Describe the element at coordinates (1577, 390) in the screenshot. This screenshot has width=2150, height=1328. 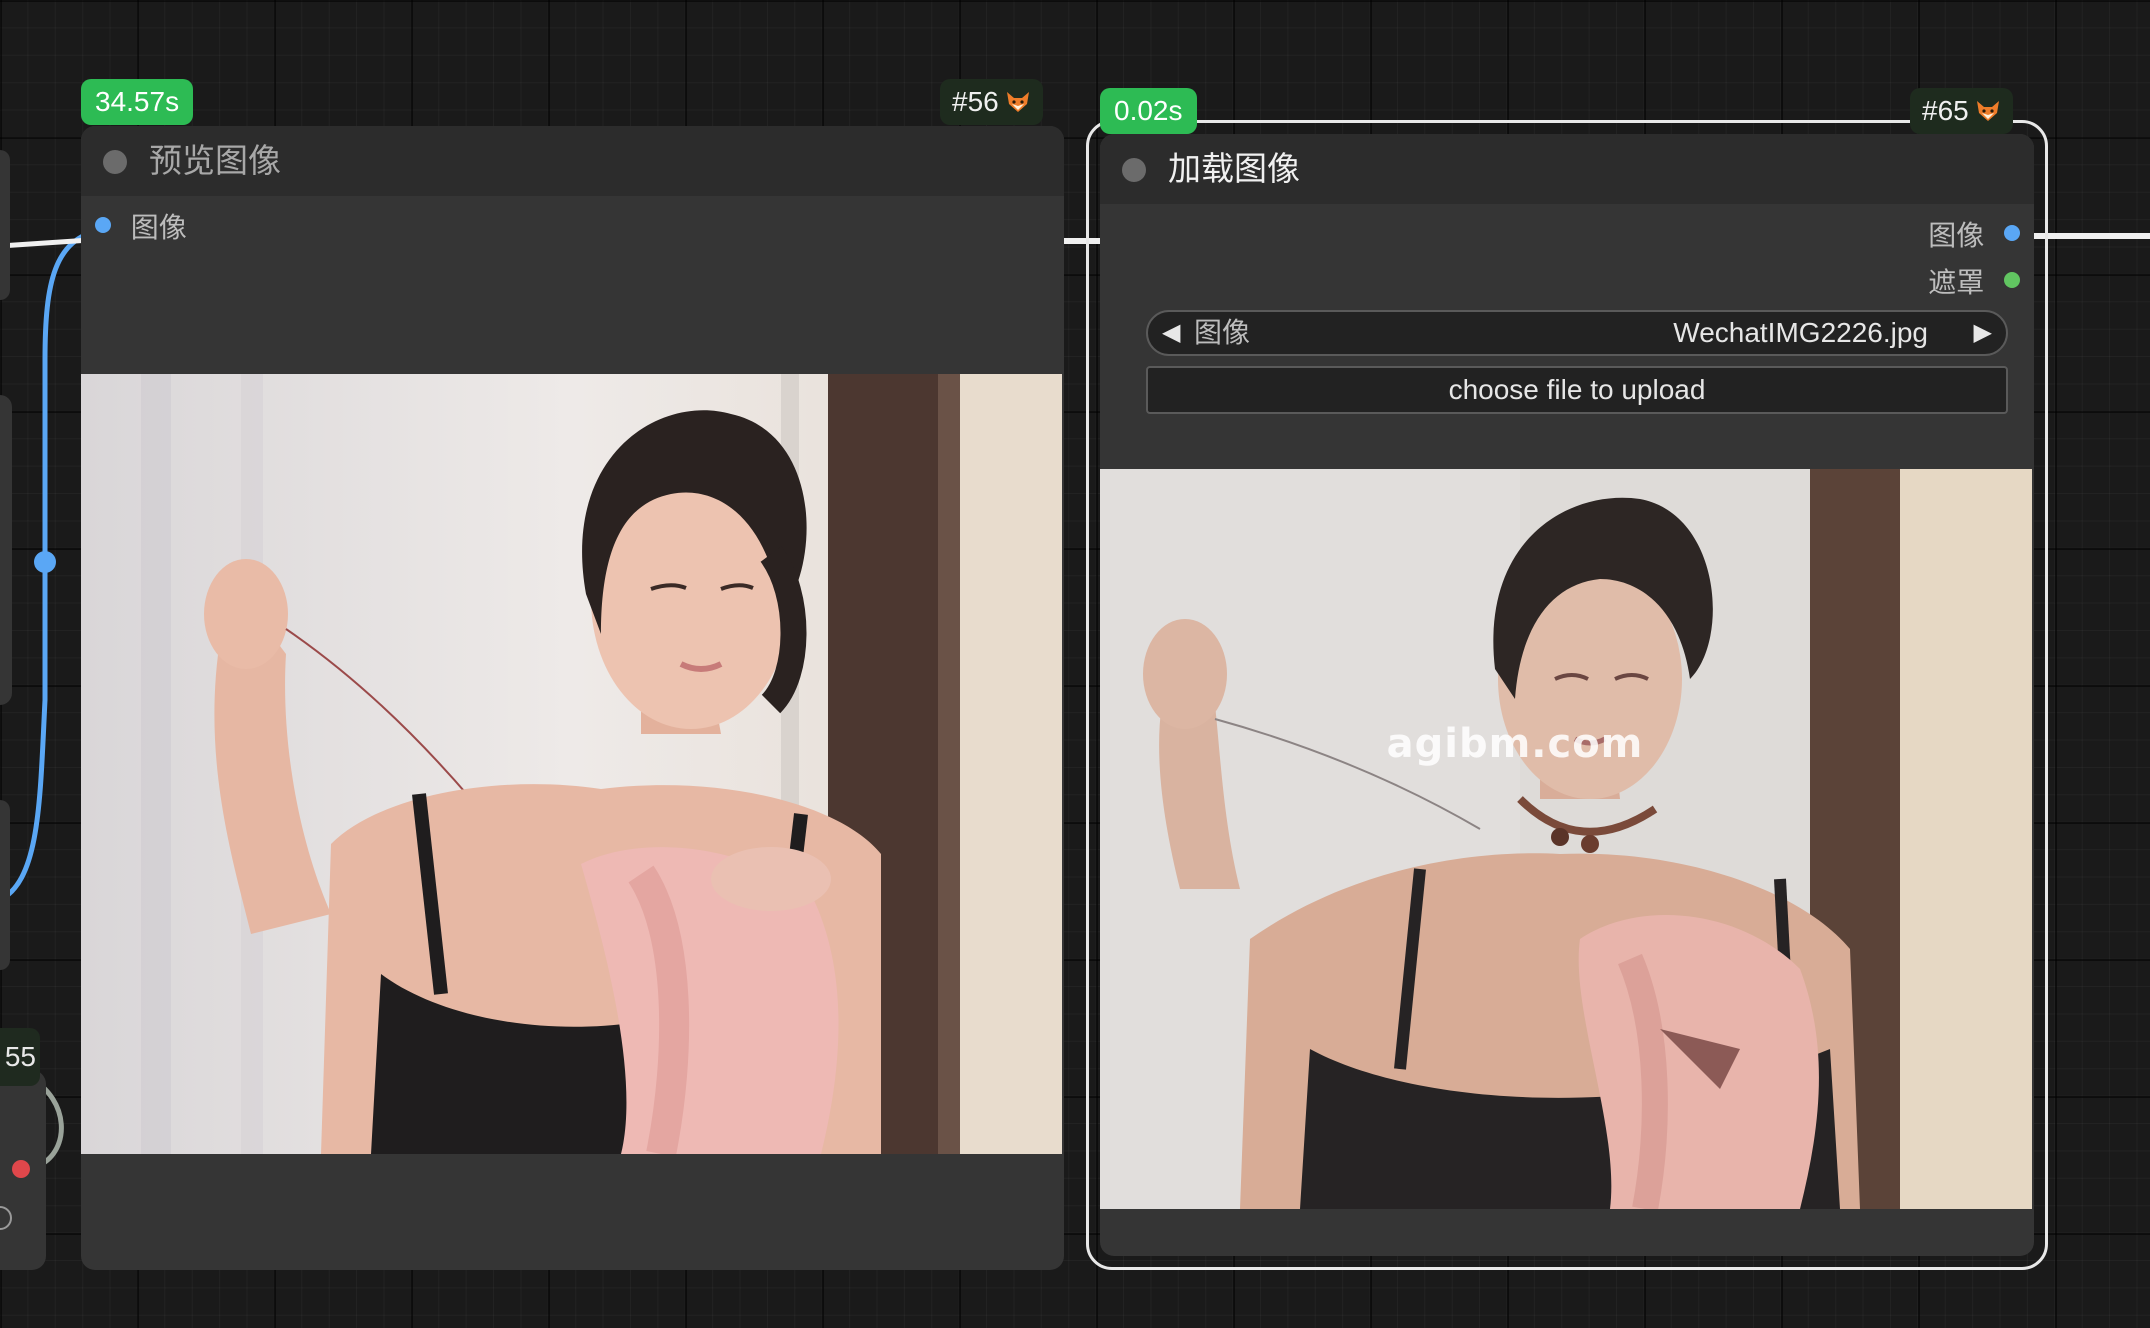
I see `upload-button: choose file to upload` at that location.